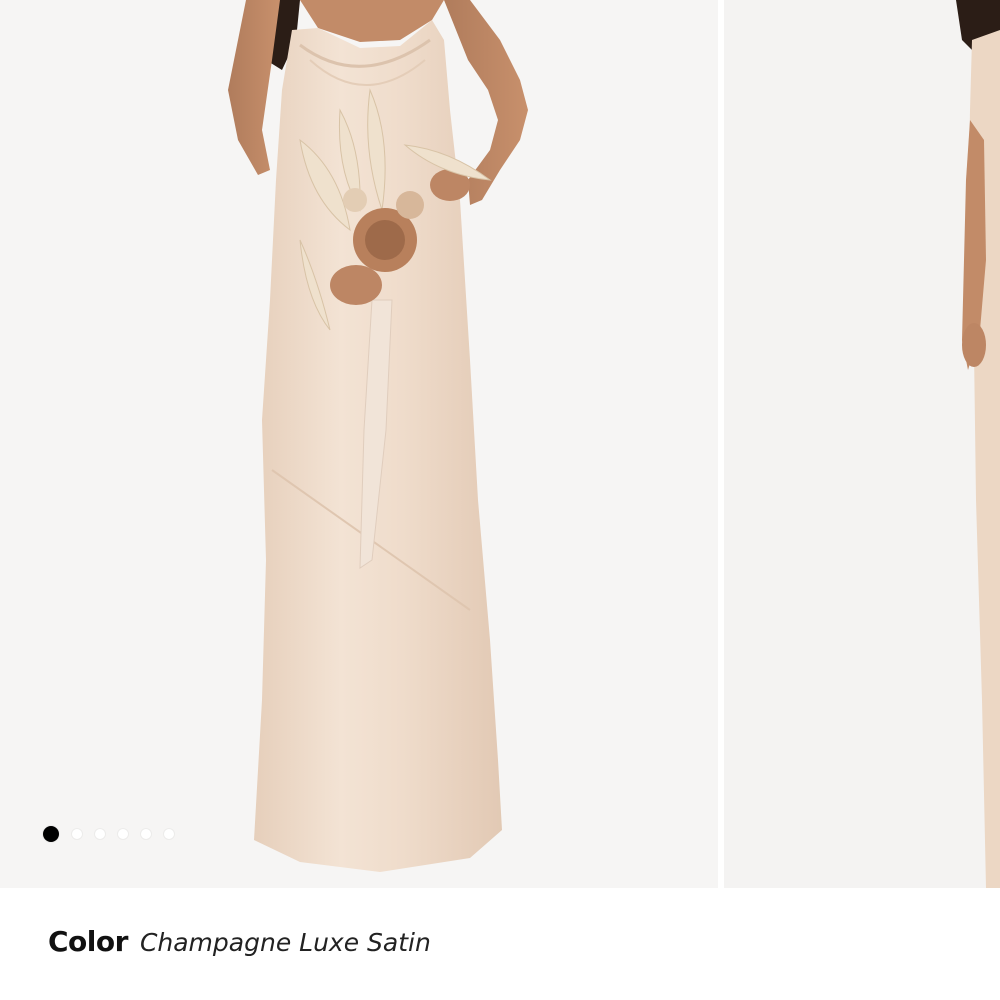  Describe the element at coordinates (108, 834) in the screenshot. I see `gallery-pagination` at that location.